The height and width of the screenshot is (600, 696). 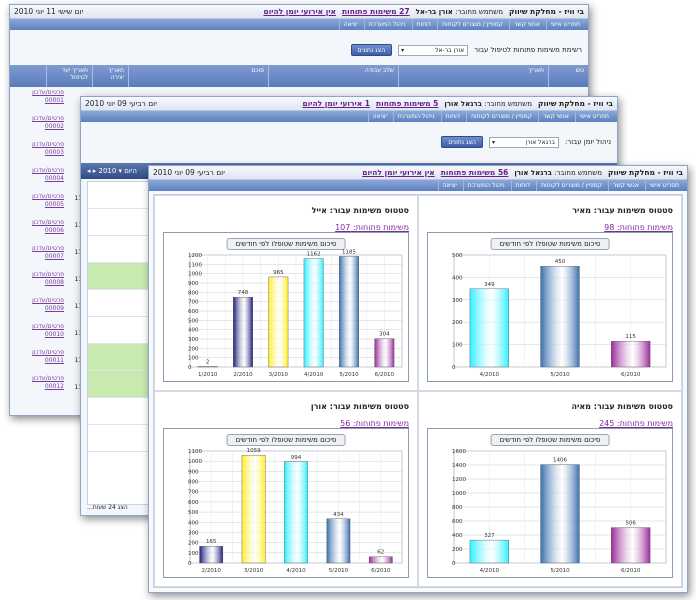 What do you see at coordinates (333, 76) in the screenshot?
I see `column-header: שלב עבודה` at bounding box center [333, 76].